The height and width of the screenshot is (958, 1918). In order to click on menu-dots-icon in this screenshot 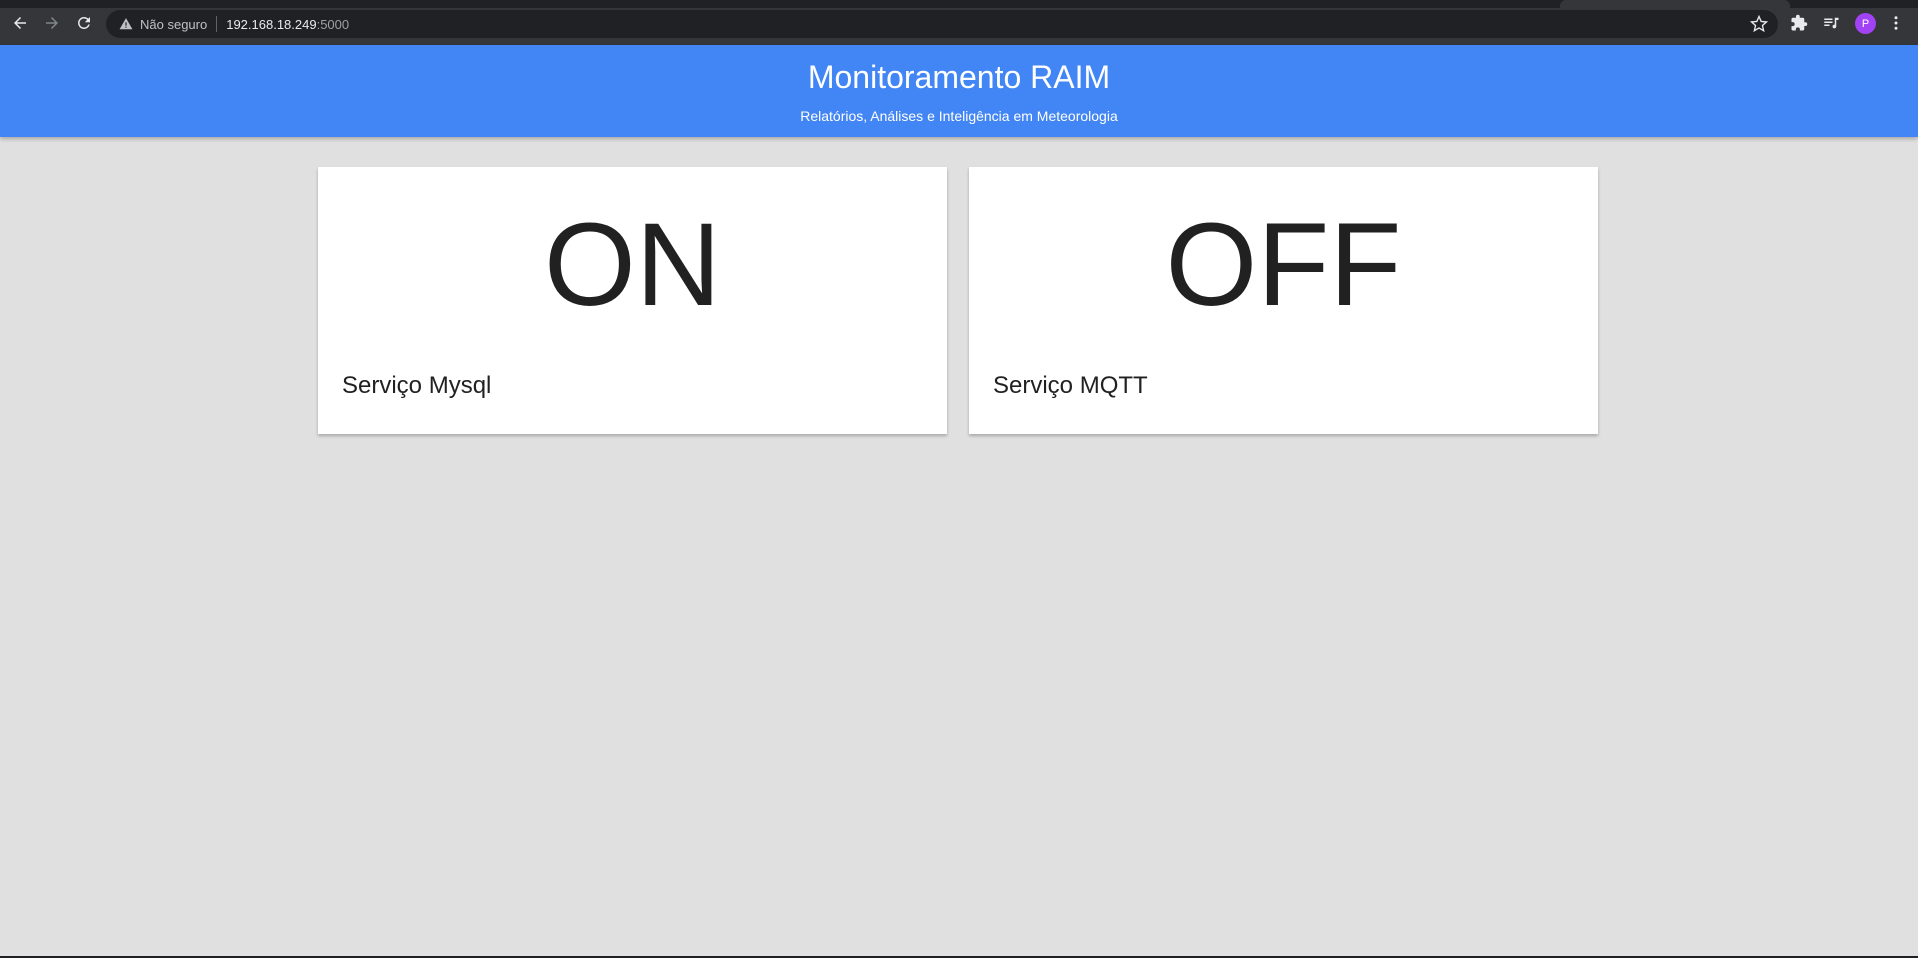, I will do `click(1896, 23)`.